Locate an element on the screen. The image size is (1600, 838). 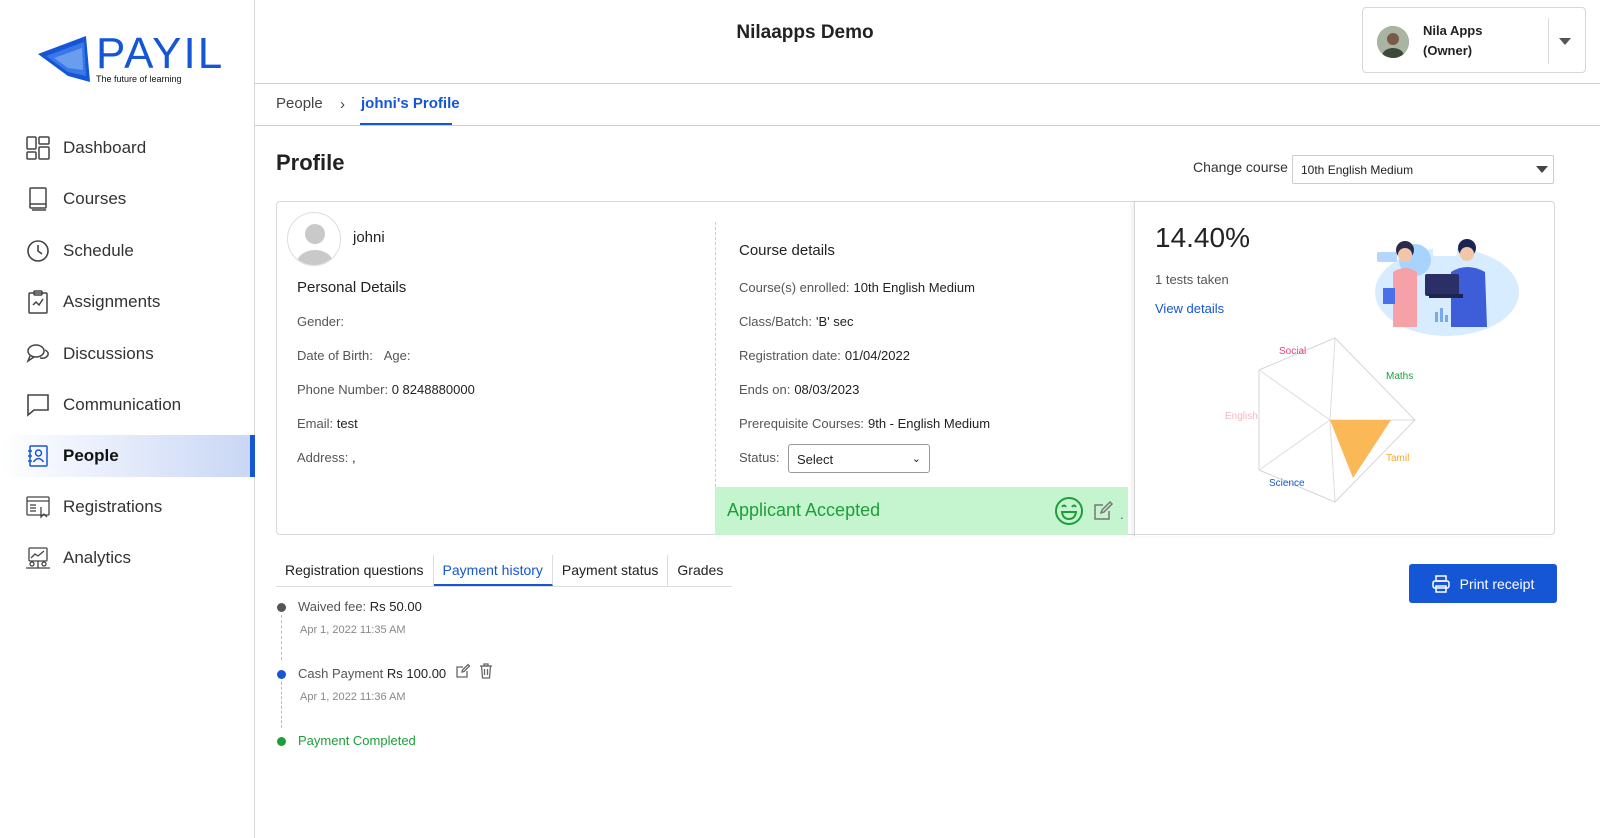
dob-label: Date of Birth: is located at coordinates (335, 355).